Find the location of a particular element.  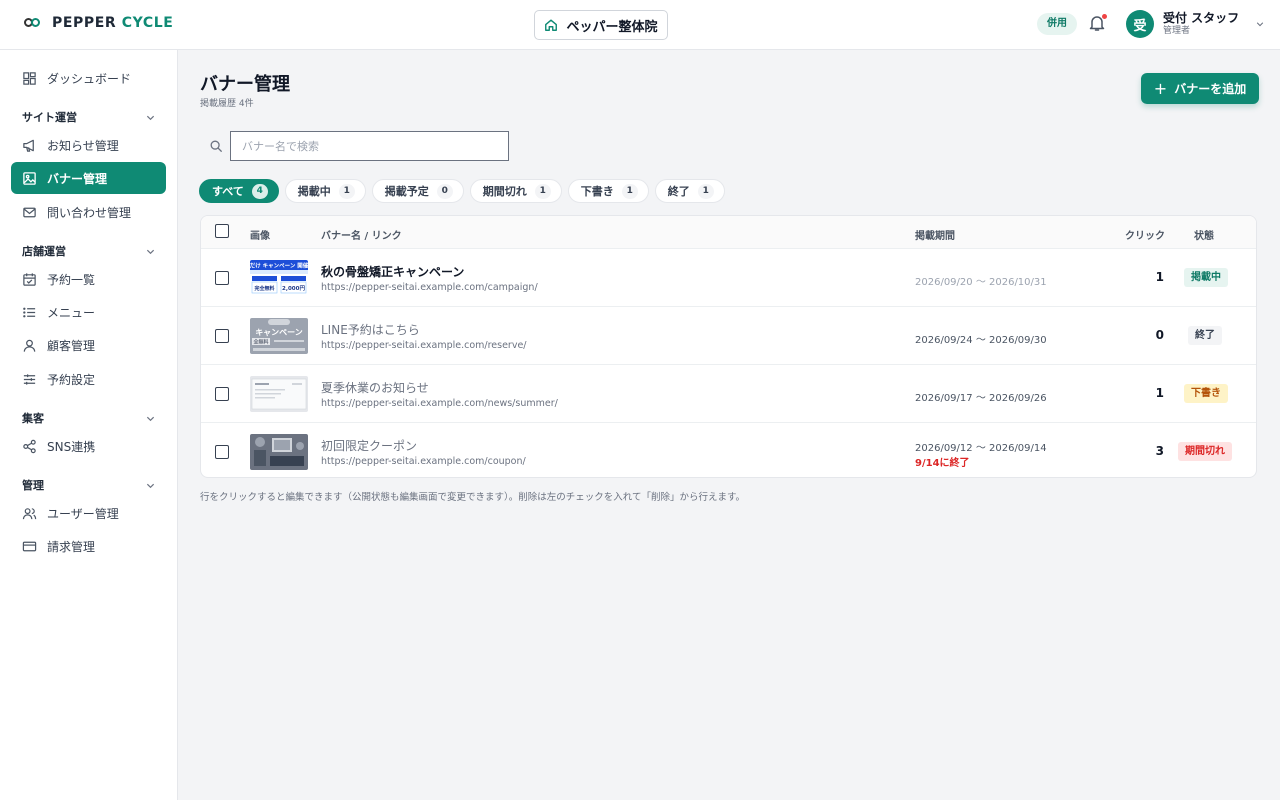

column-image: 画像 is located at coordinates (260, 236).